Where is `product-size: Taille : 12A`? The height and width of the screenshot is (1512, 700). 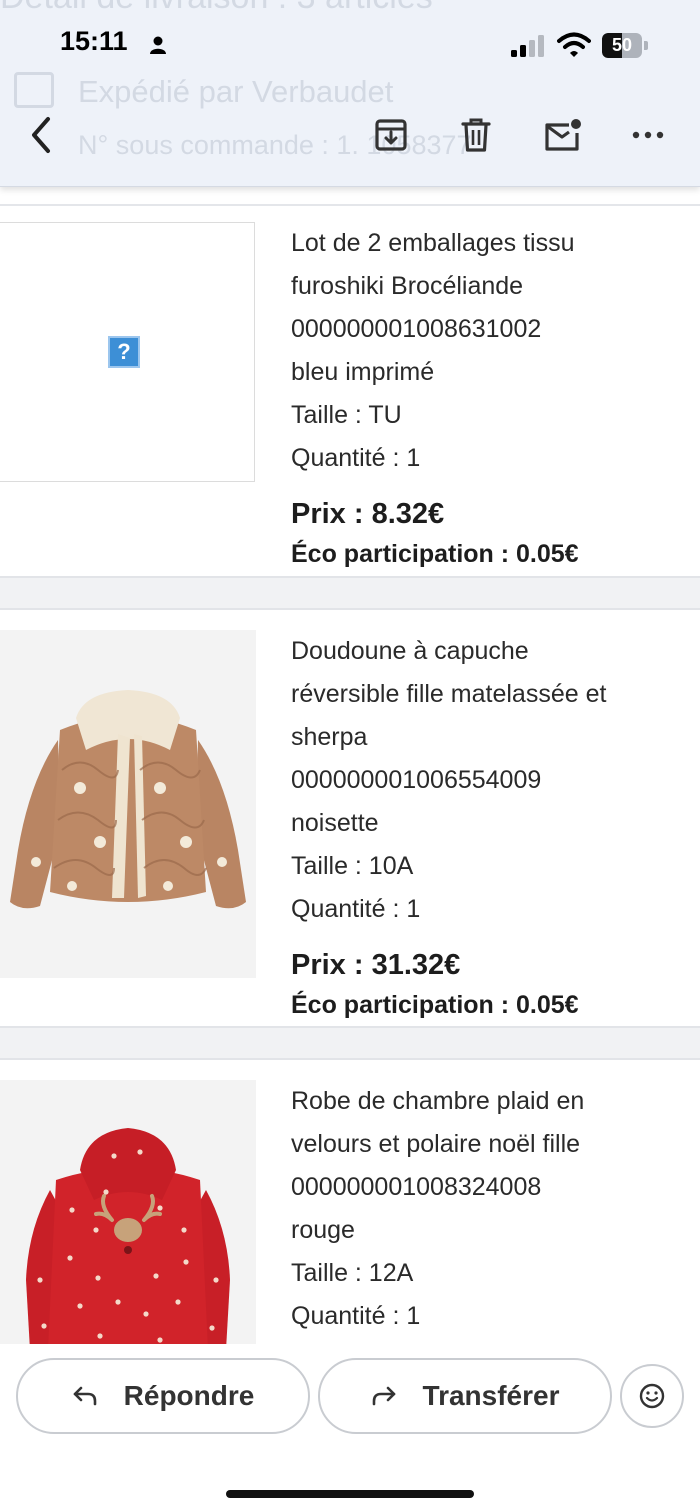 product-size: Taille : 12A is located at coordinates (352, 1273).